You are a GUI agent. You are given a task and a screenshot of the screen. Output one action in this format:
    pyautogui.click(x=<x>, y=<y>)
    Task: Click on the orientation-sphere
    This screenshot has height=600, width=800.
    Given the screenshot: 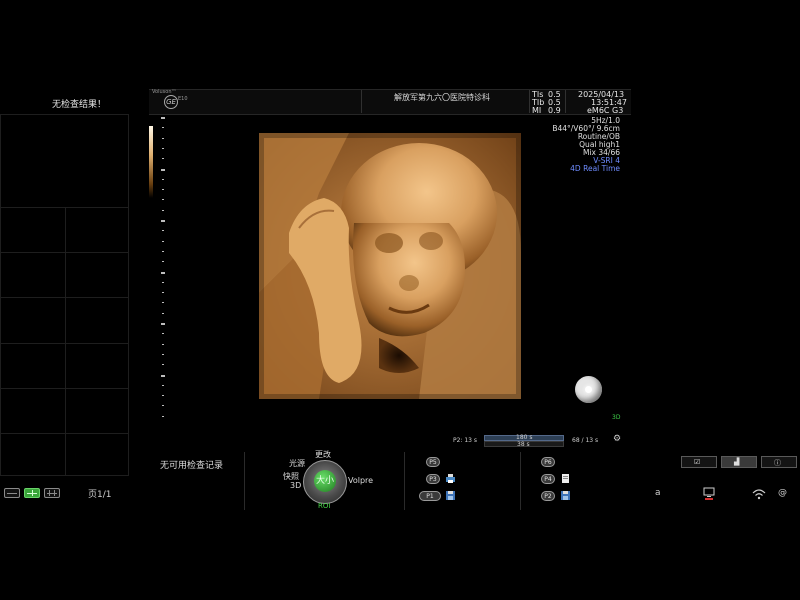 What is the action you would take?
    pyautogui.click(x=588, y=389)
    